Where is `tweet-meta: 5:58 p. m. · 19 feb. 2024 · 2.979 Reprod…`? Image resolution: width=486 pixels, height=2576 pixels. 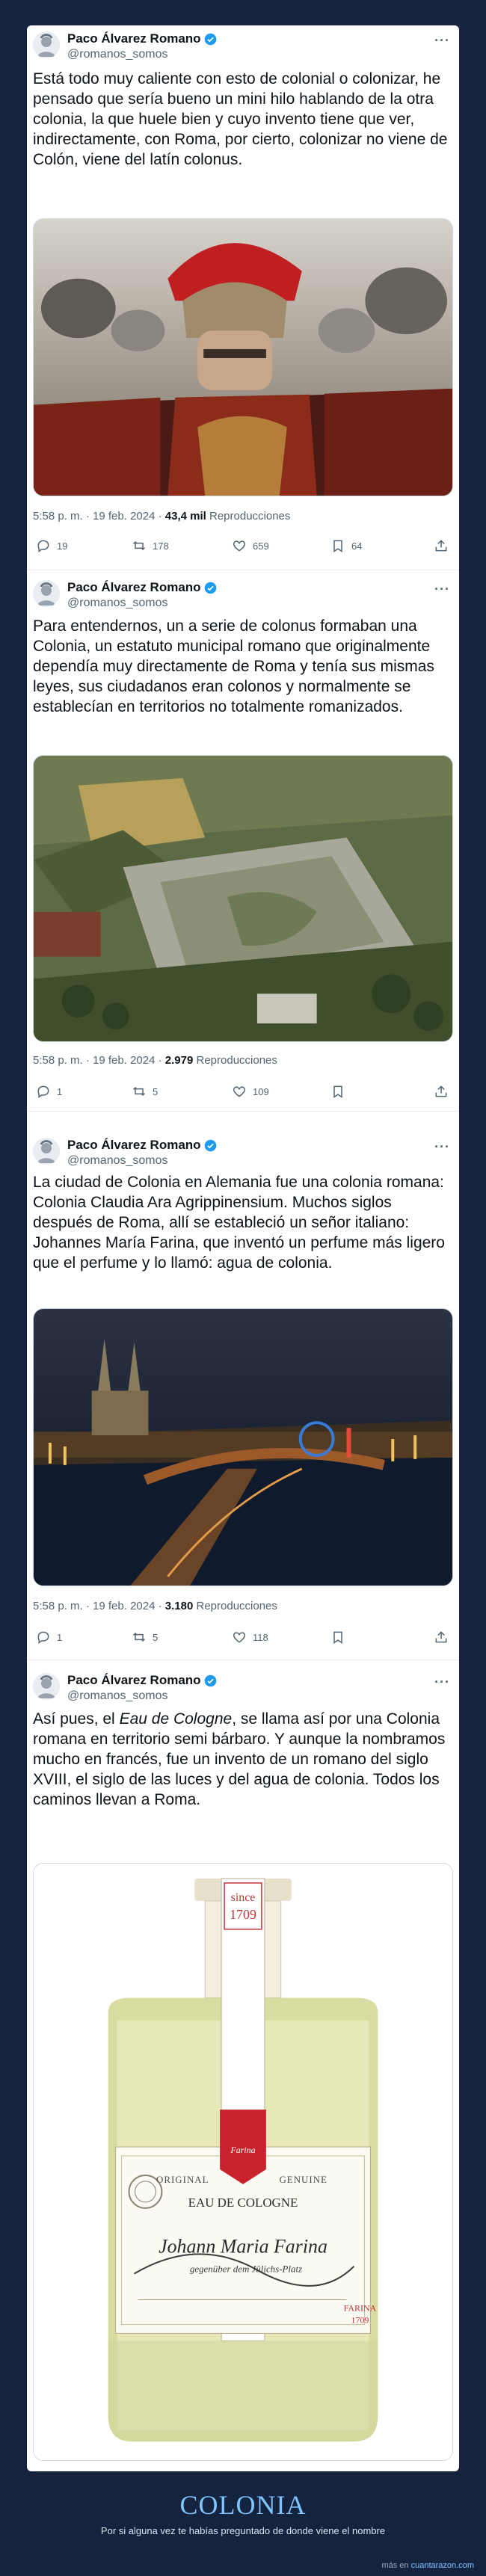 tweet-meta: 5:58 p. m. · 19 feb. 2024 · 2.979 Reprod… is located at coordinates (155, 1060).